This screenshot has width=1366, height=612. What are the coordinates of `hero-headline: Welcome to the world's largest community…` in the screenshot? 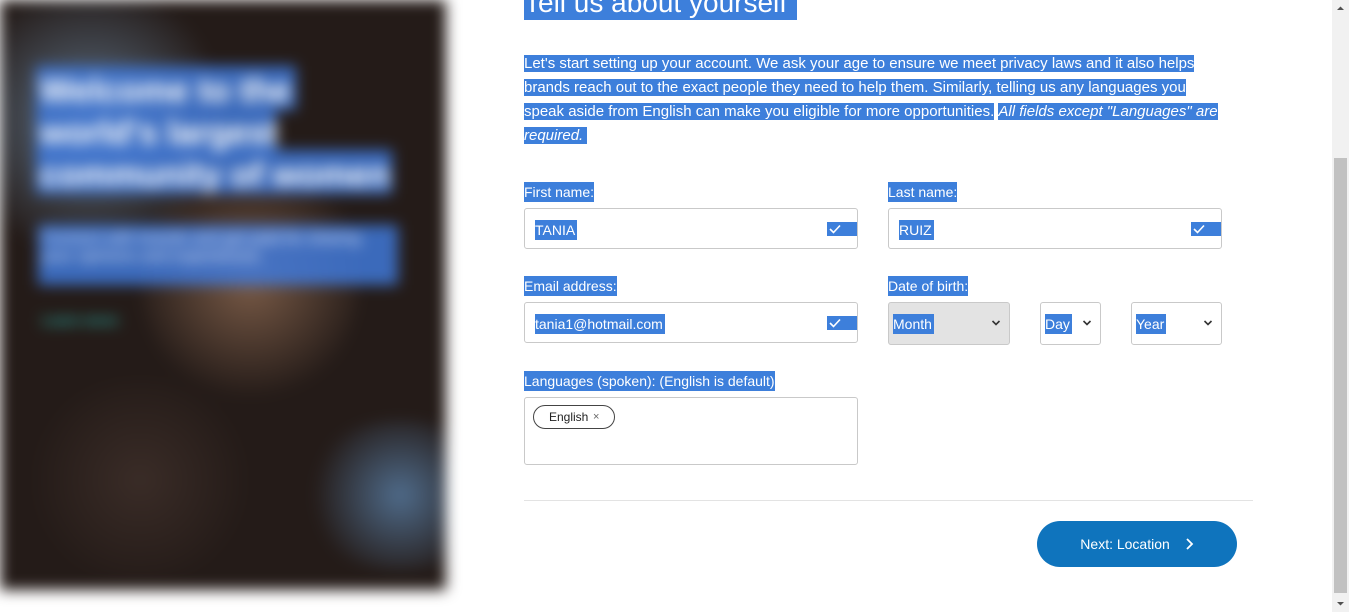 It's located at (215, 133).